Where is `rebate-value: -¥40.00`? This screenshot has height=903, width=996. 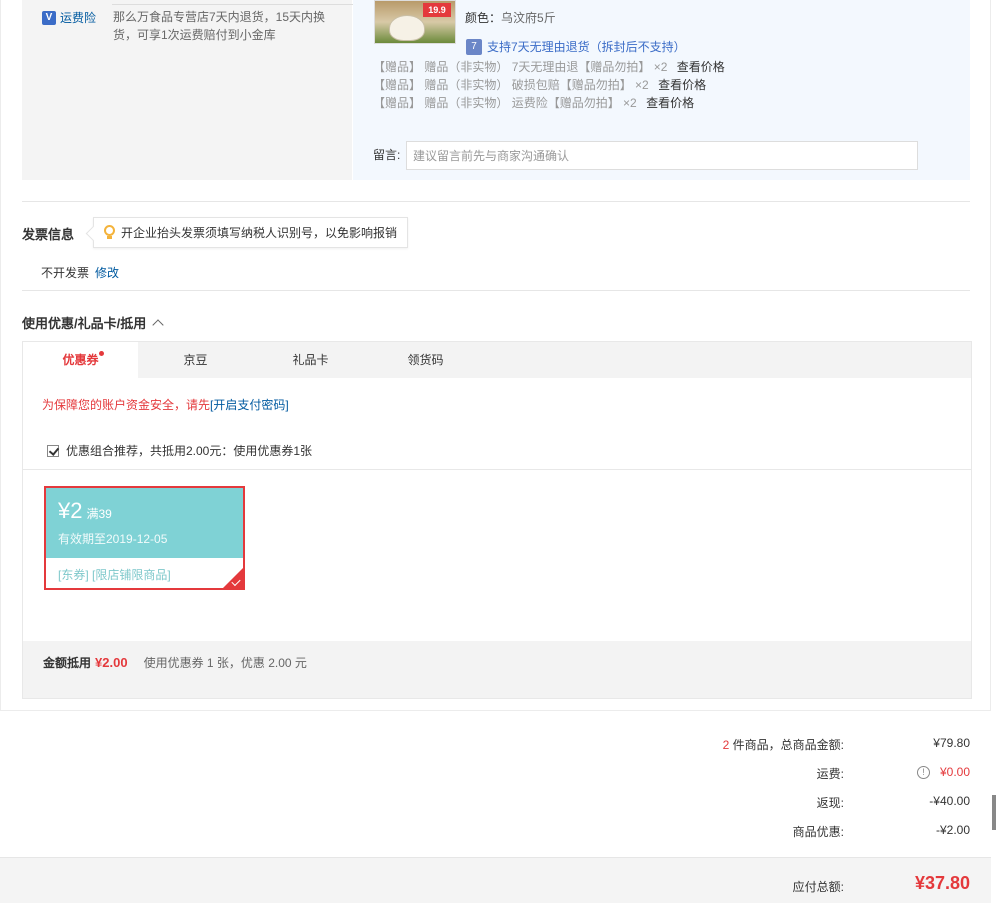 rebate-value: -¥40.00 is located at coordinates (949, 801).